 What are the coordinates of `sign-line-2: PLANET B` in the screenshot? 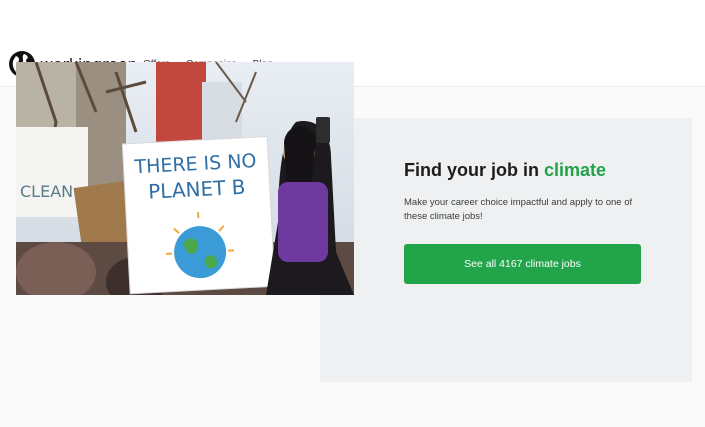 It's located at (197, 189).